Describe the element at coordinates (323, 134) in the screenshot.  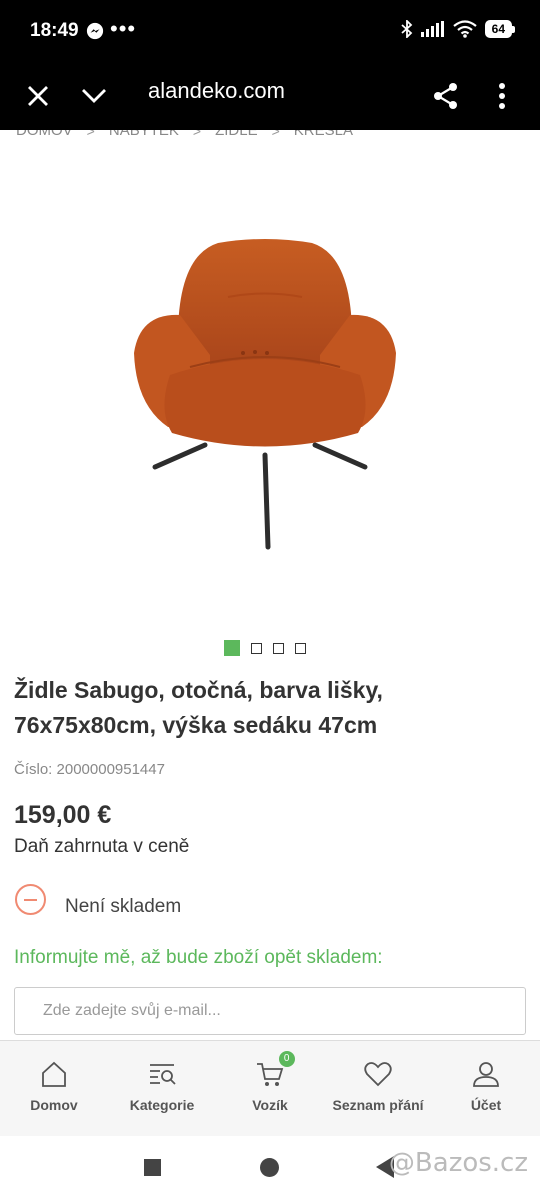
I see `breadcrumb-item: KŘESLA` at that location.